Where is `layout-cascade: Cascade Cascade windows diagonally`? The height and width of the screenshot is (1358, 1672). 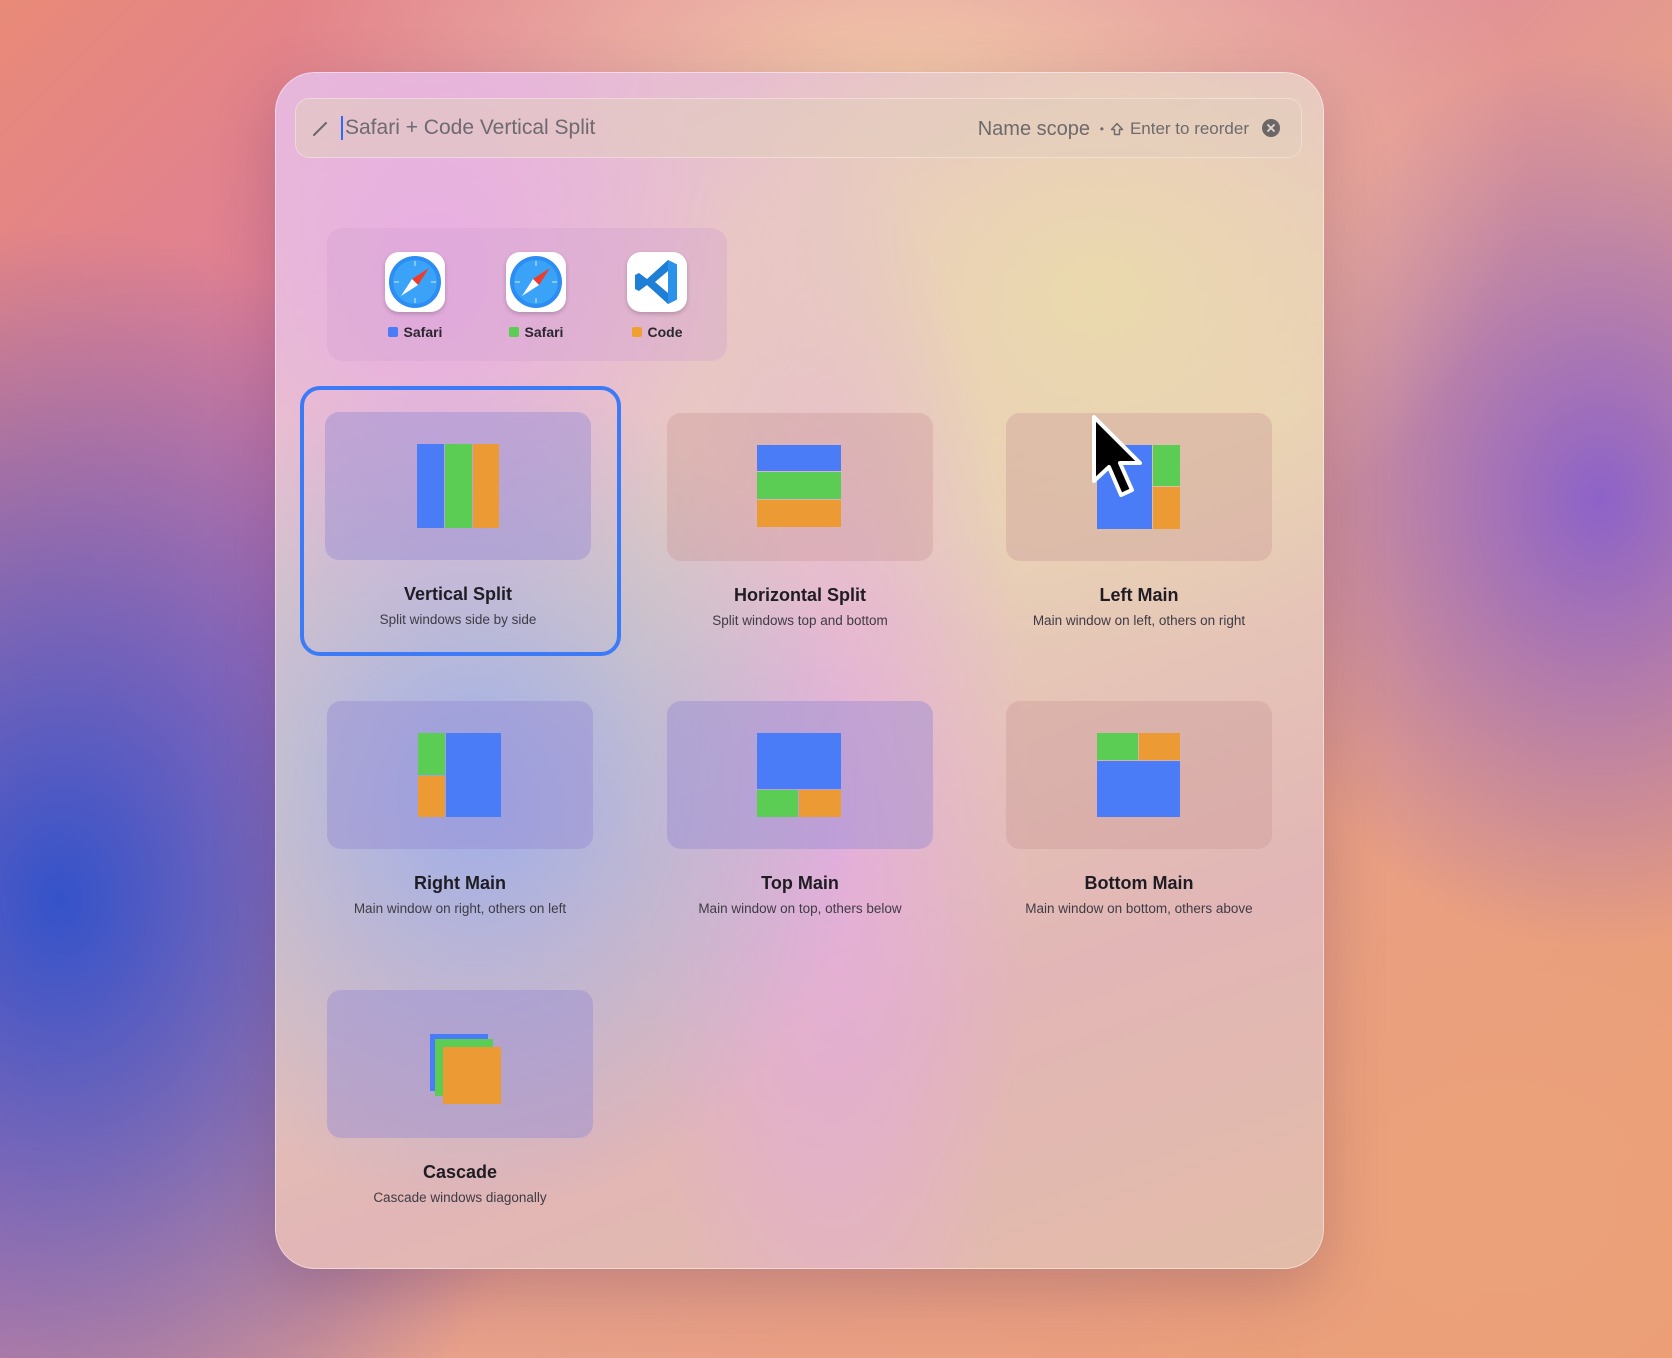 layout-cascade: Cascade Cascade windows diagonally is located at coordinates (487, 1122).